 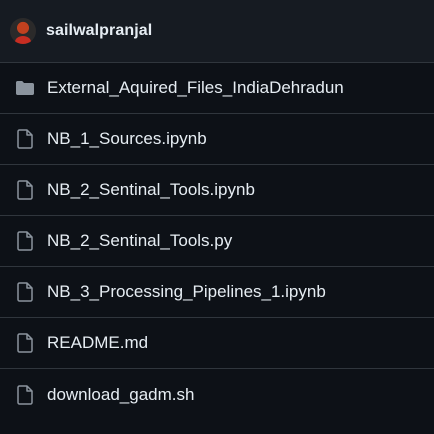 I want to click on file-name: NB_2_Sentinal_Tools.py, so click(x=139, y=241).